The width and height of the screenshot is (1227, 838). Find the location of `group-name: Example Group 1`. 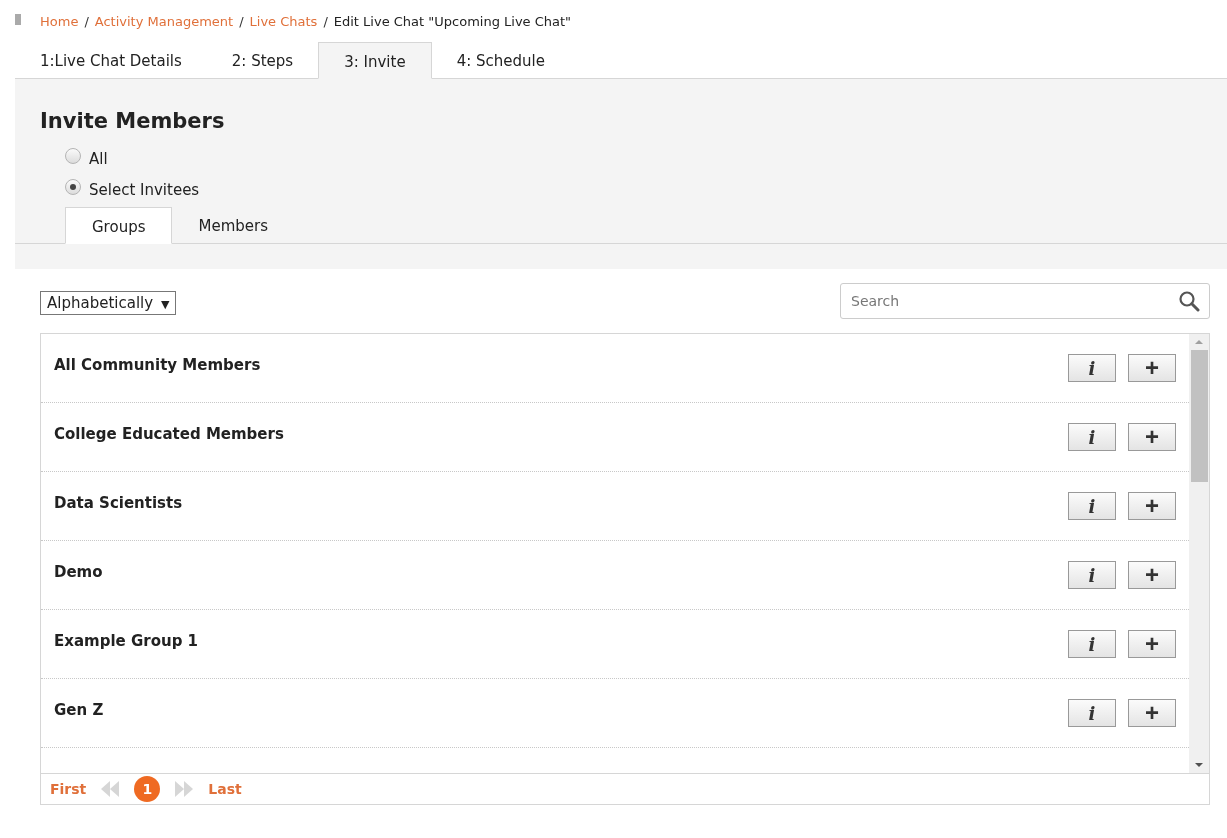

group-name: Example Group 1 is located at coordinates (127, 641).